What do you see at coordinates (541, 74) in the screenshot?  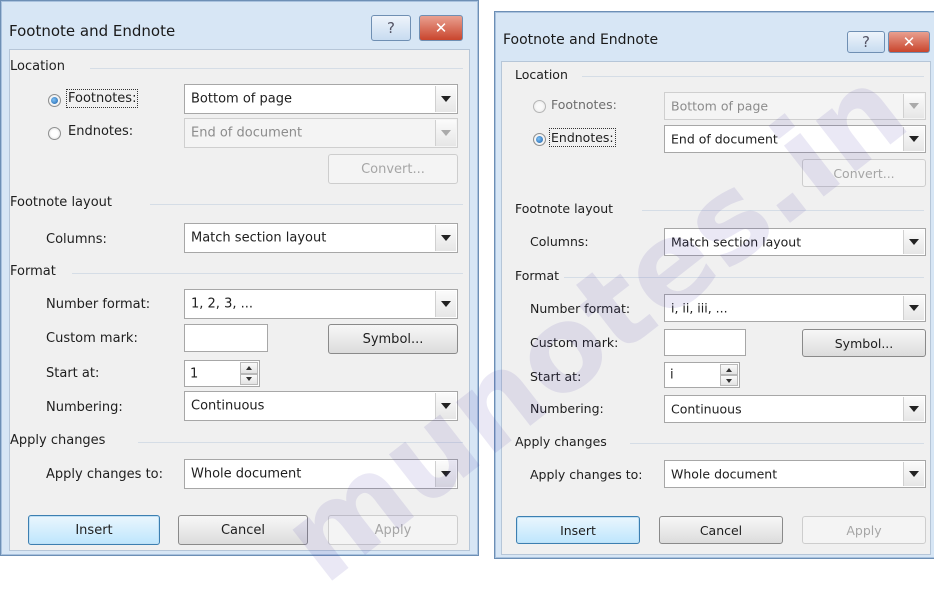 I see `location-group-label: Location` at bounding box center [541, 74].